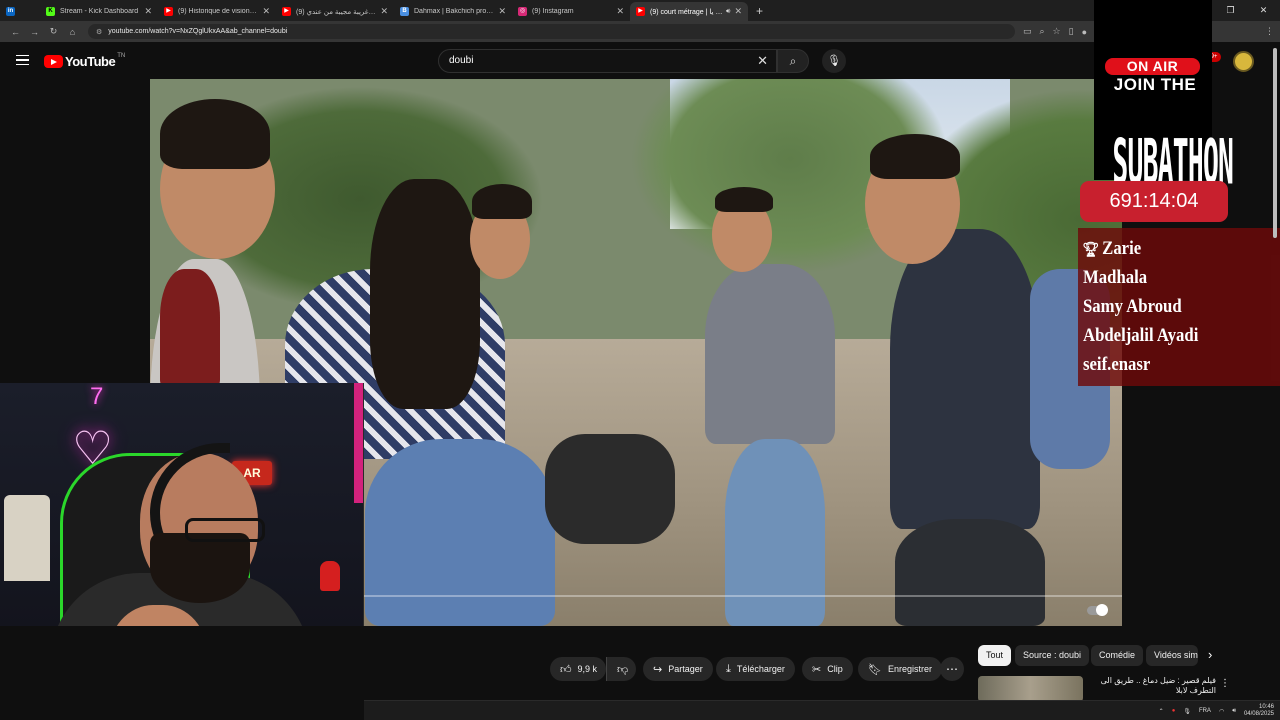  What do you see at coordinates (759, 11) in the screenshot?
I see `new-tab-button: +` at bounding box center [759, 11].